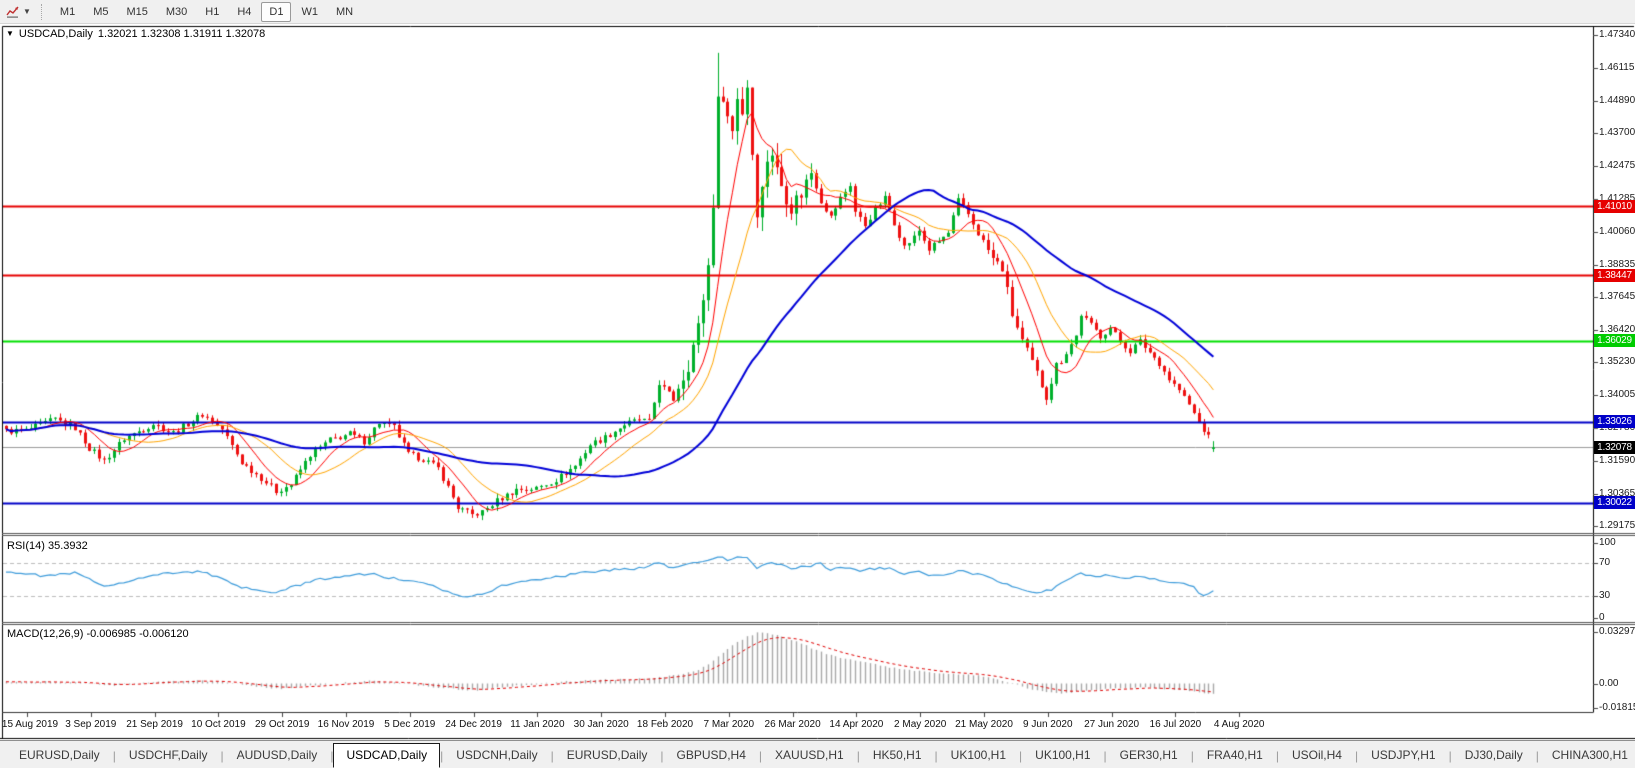  I want to click on symbol-tab-dj30-daily: DJ30,Daily, so click(1494, 755).